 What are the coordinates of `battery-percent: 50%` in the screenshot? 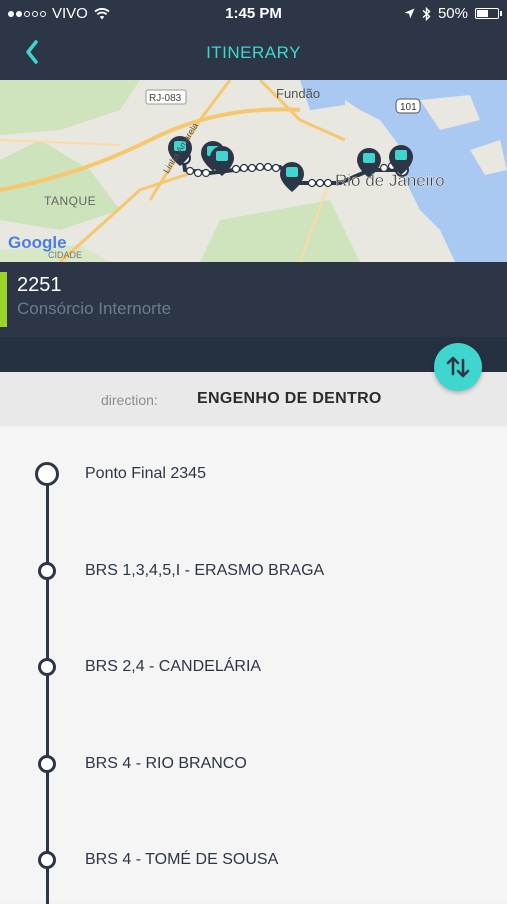 It's located at (452, 13).